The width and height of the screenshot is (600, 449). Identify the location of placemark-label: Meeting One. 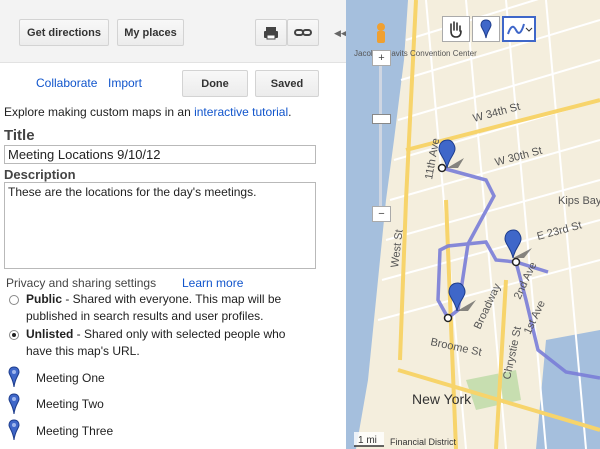
(70, 378).